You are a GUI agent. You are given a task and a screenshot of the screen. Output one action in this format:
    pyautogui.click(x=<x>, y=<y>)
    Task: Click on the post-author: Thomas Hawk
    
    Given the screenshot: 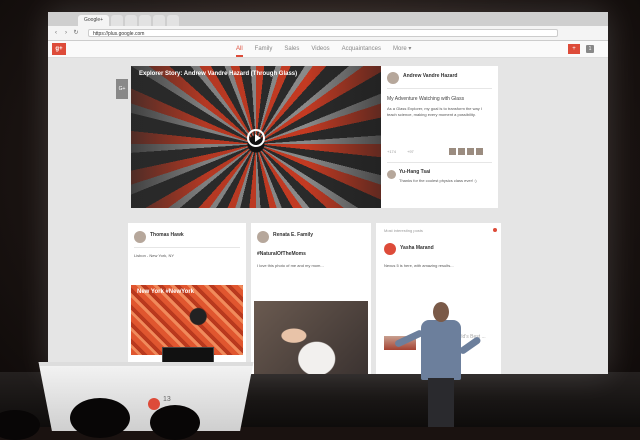 What is the action you would take?
    pyautogui.click(x=167, y=235)
    